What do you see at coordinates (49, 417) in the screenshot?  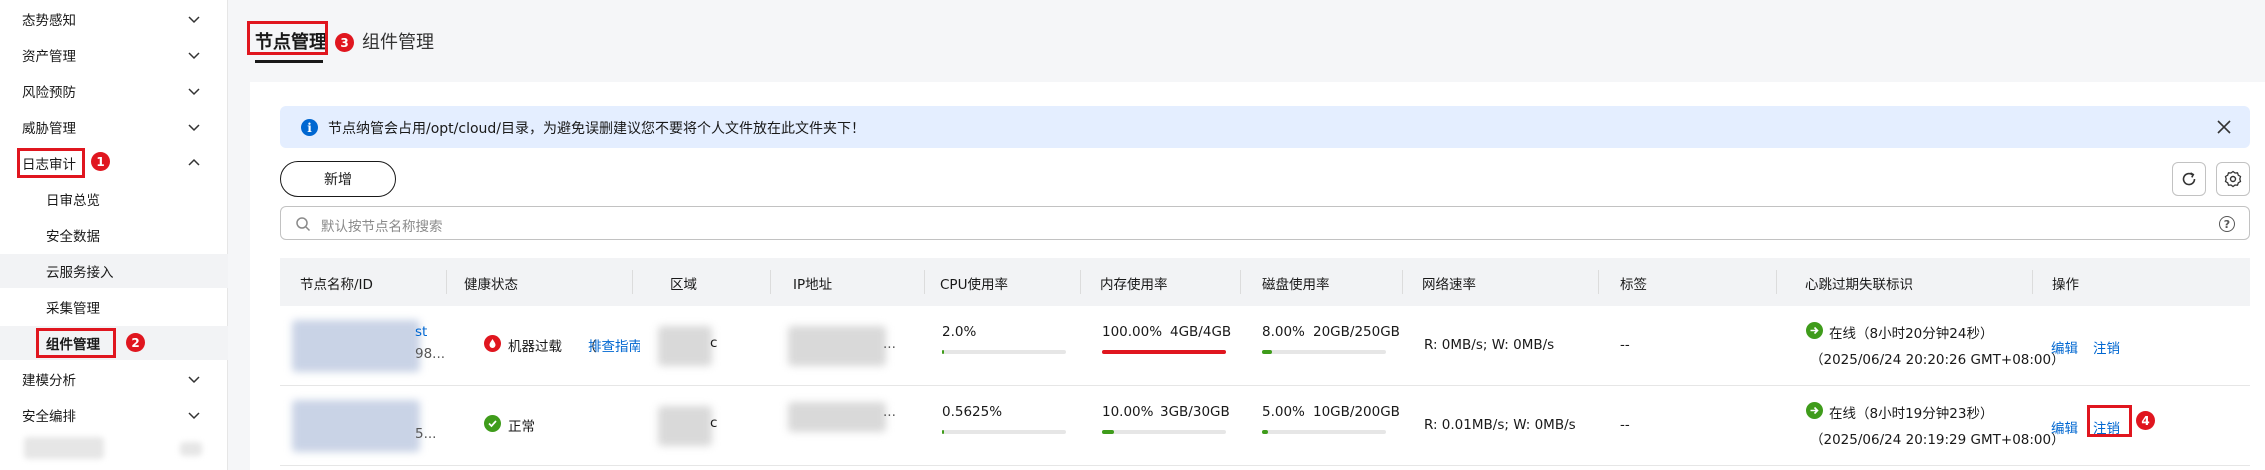 I see `sidebar-item-label: 安全编排` at bounding box center [49, 417].